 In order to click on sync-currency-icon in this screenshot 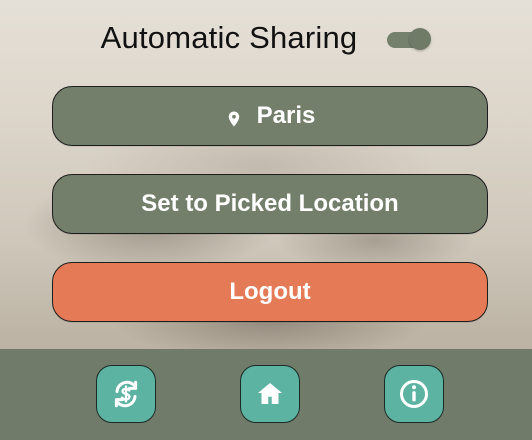, I will do `click(126, 394)`.